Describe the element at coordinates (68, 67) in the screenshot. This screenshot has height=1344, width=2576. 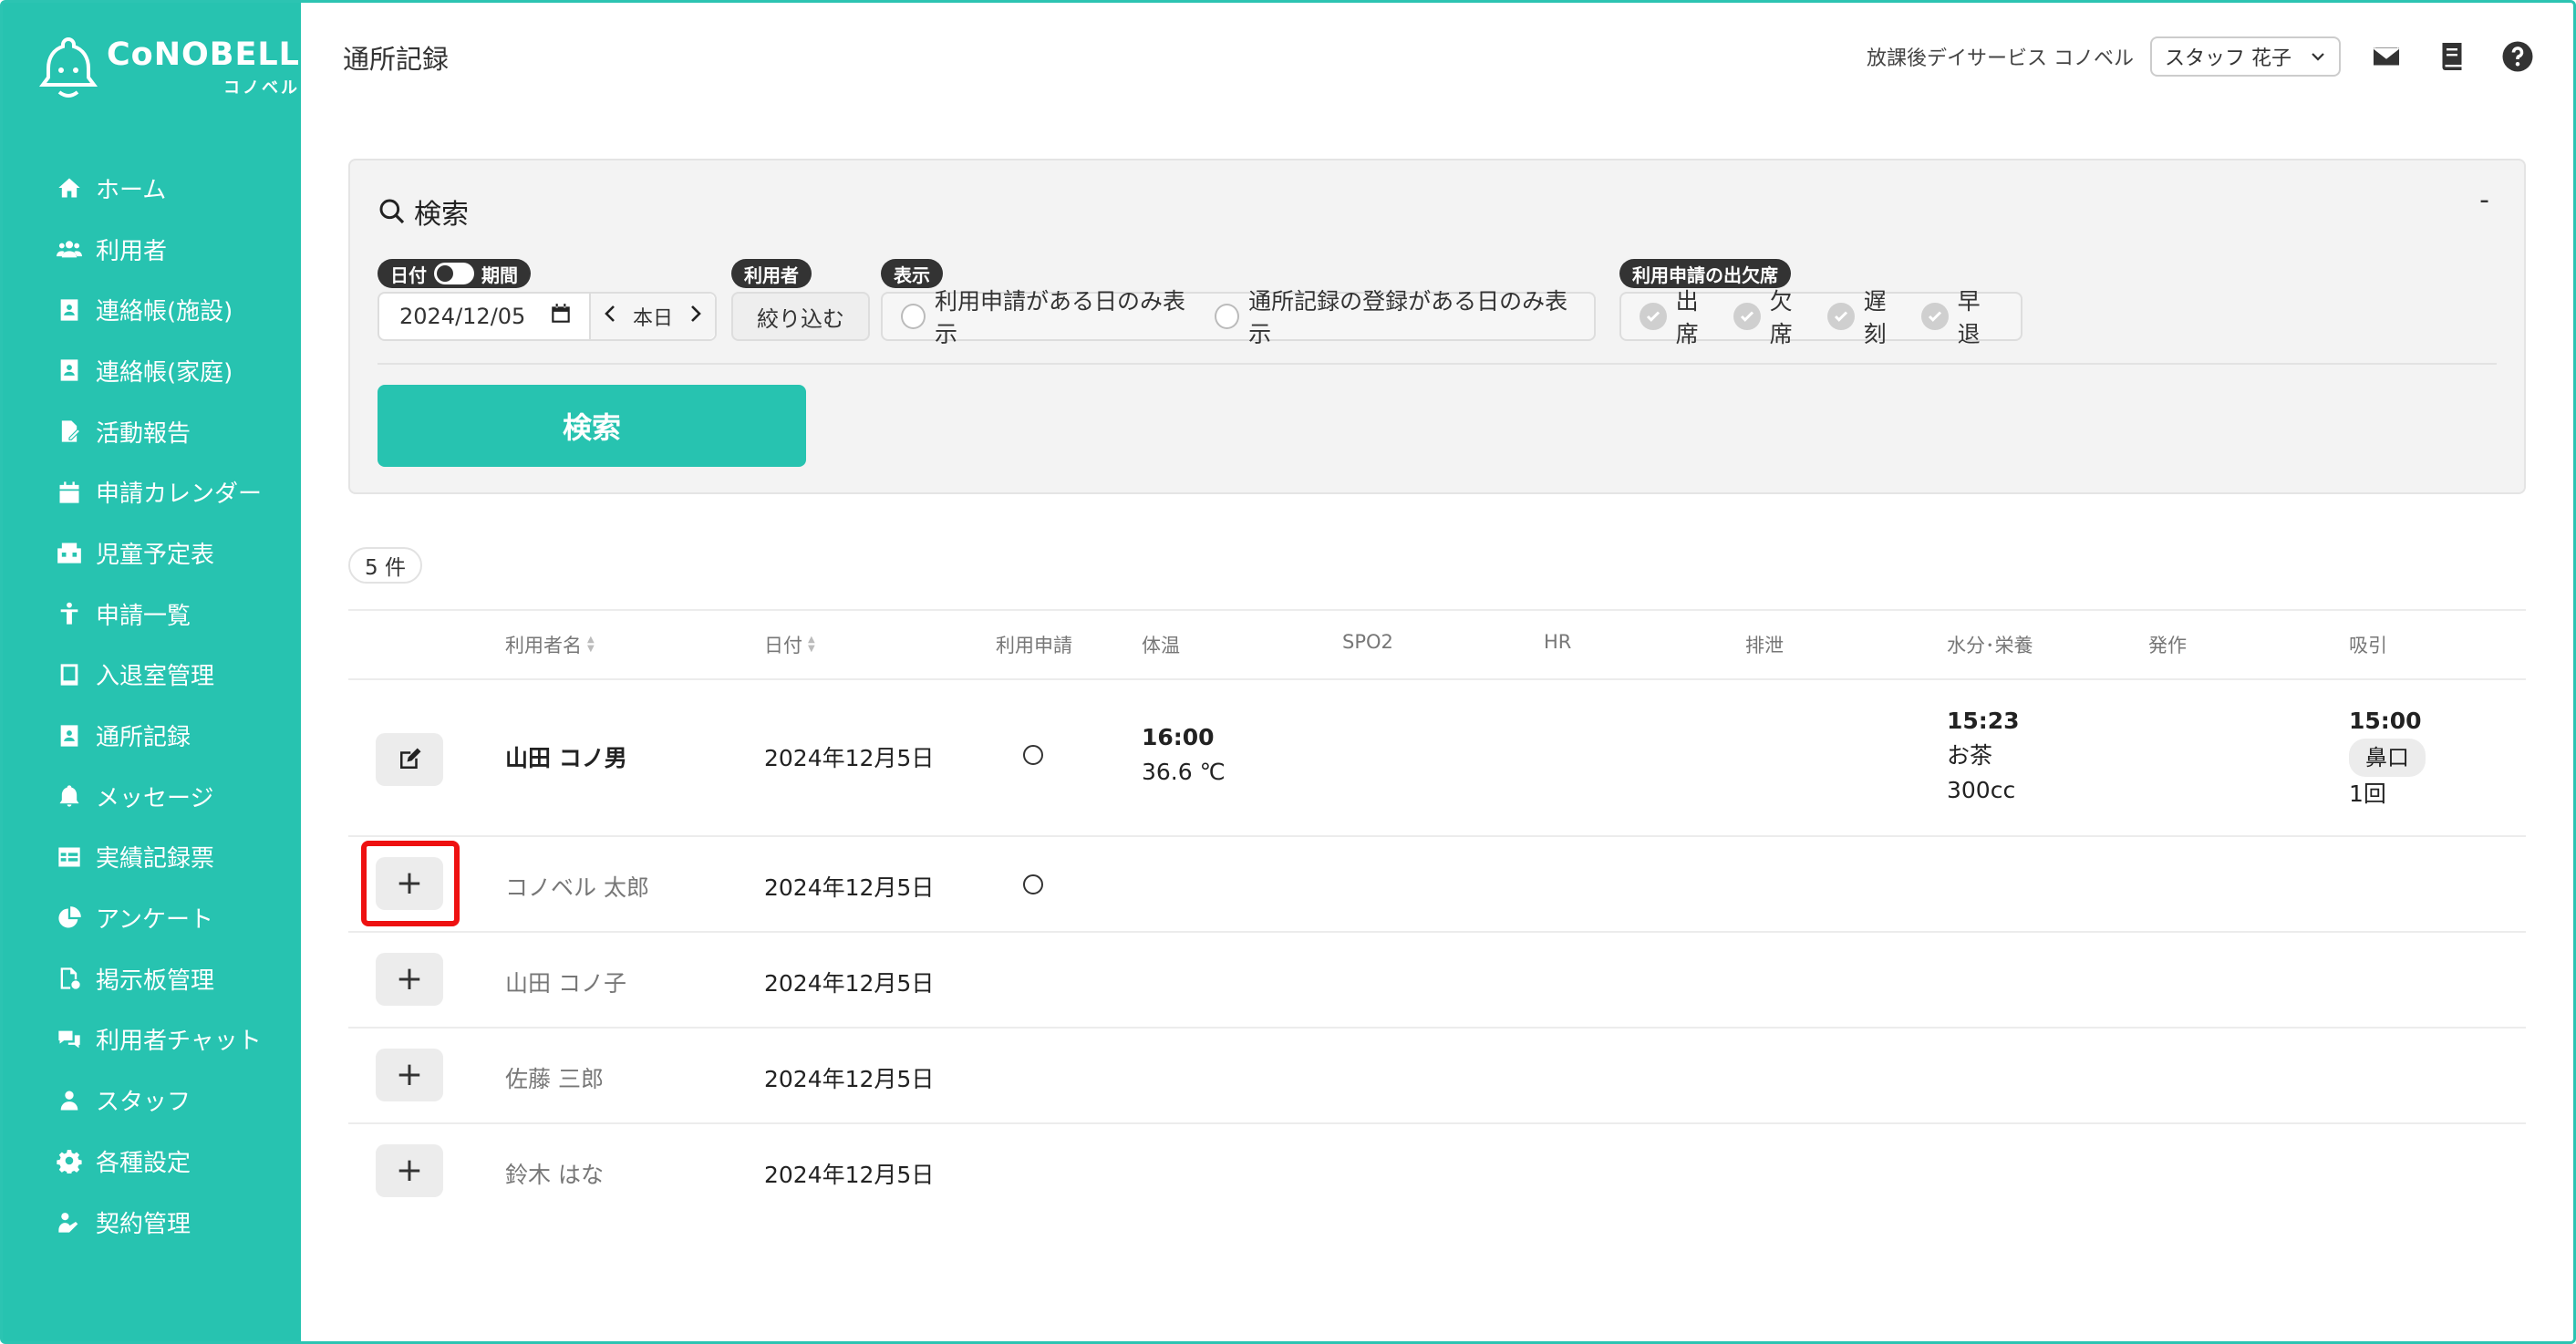
I see `bell-logo-icon` at that location.